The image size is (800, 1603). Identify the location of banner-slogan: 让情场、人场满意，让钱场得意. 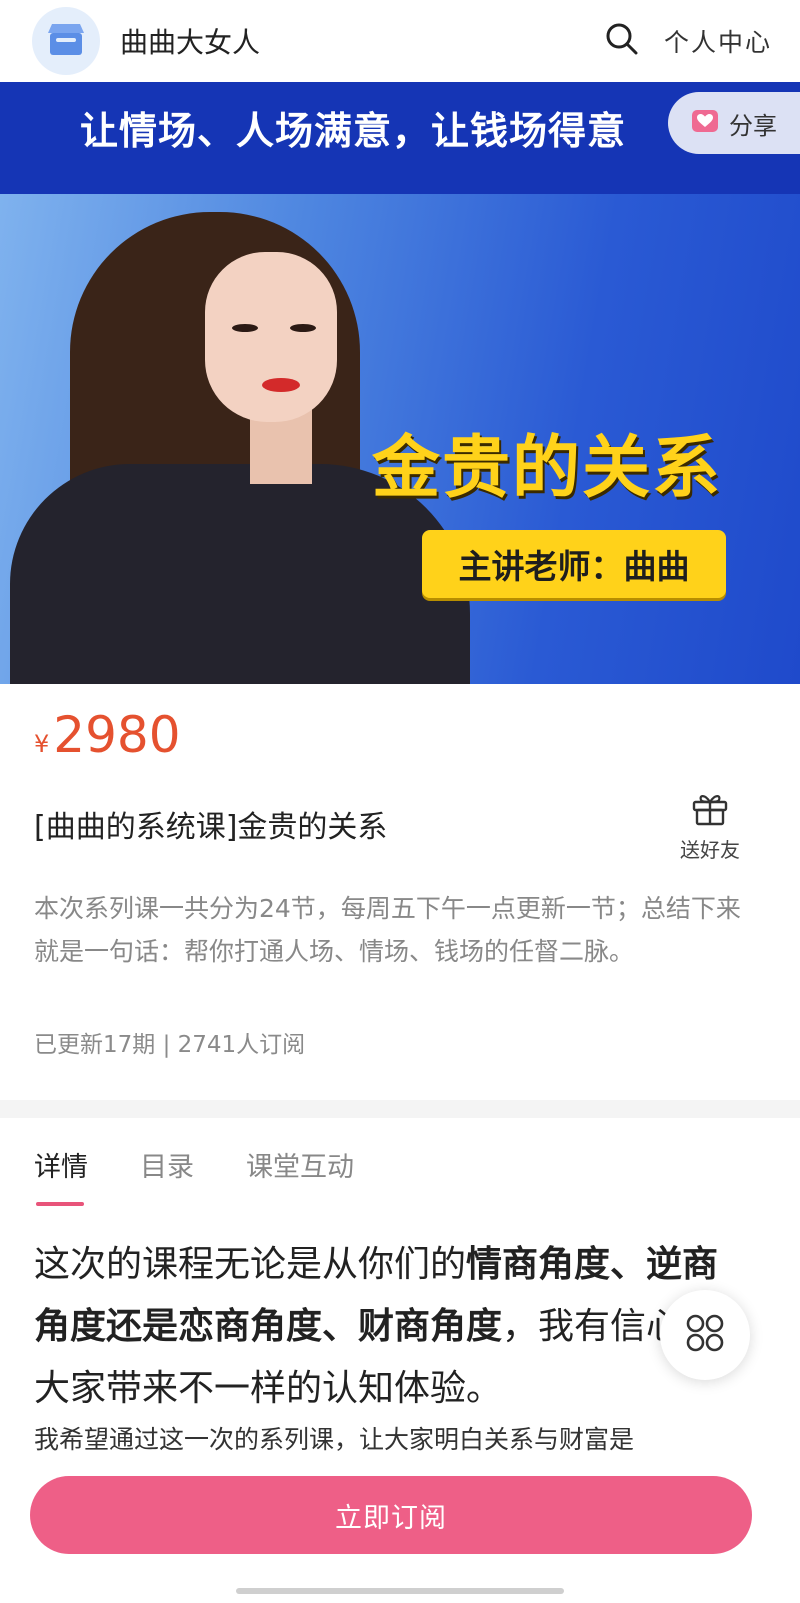
(353, 131).